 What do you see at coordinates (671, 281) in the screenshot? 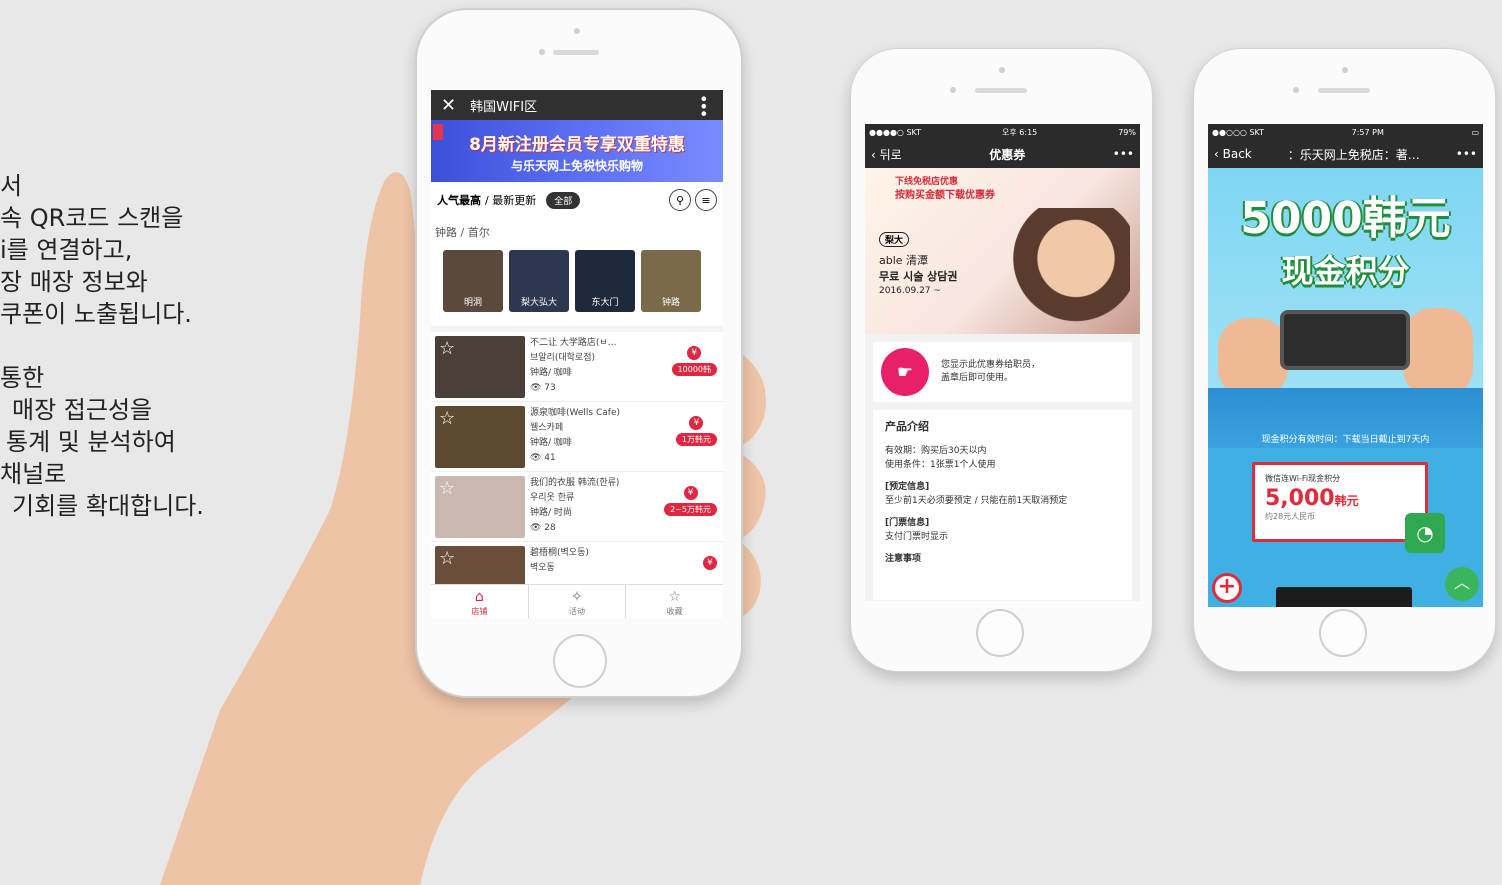
I see `area-thumb: 钟路` at bounding box center [671, 281].